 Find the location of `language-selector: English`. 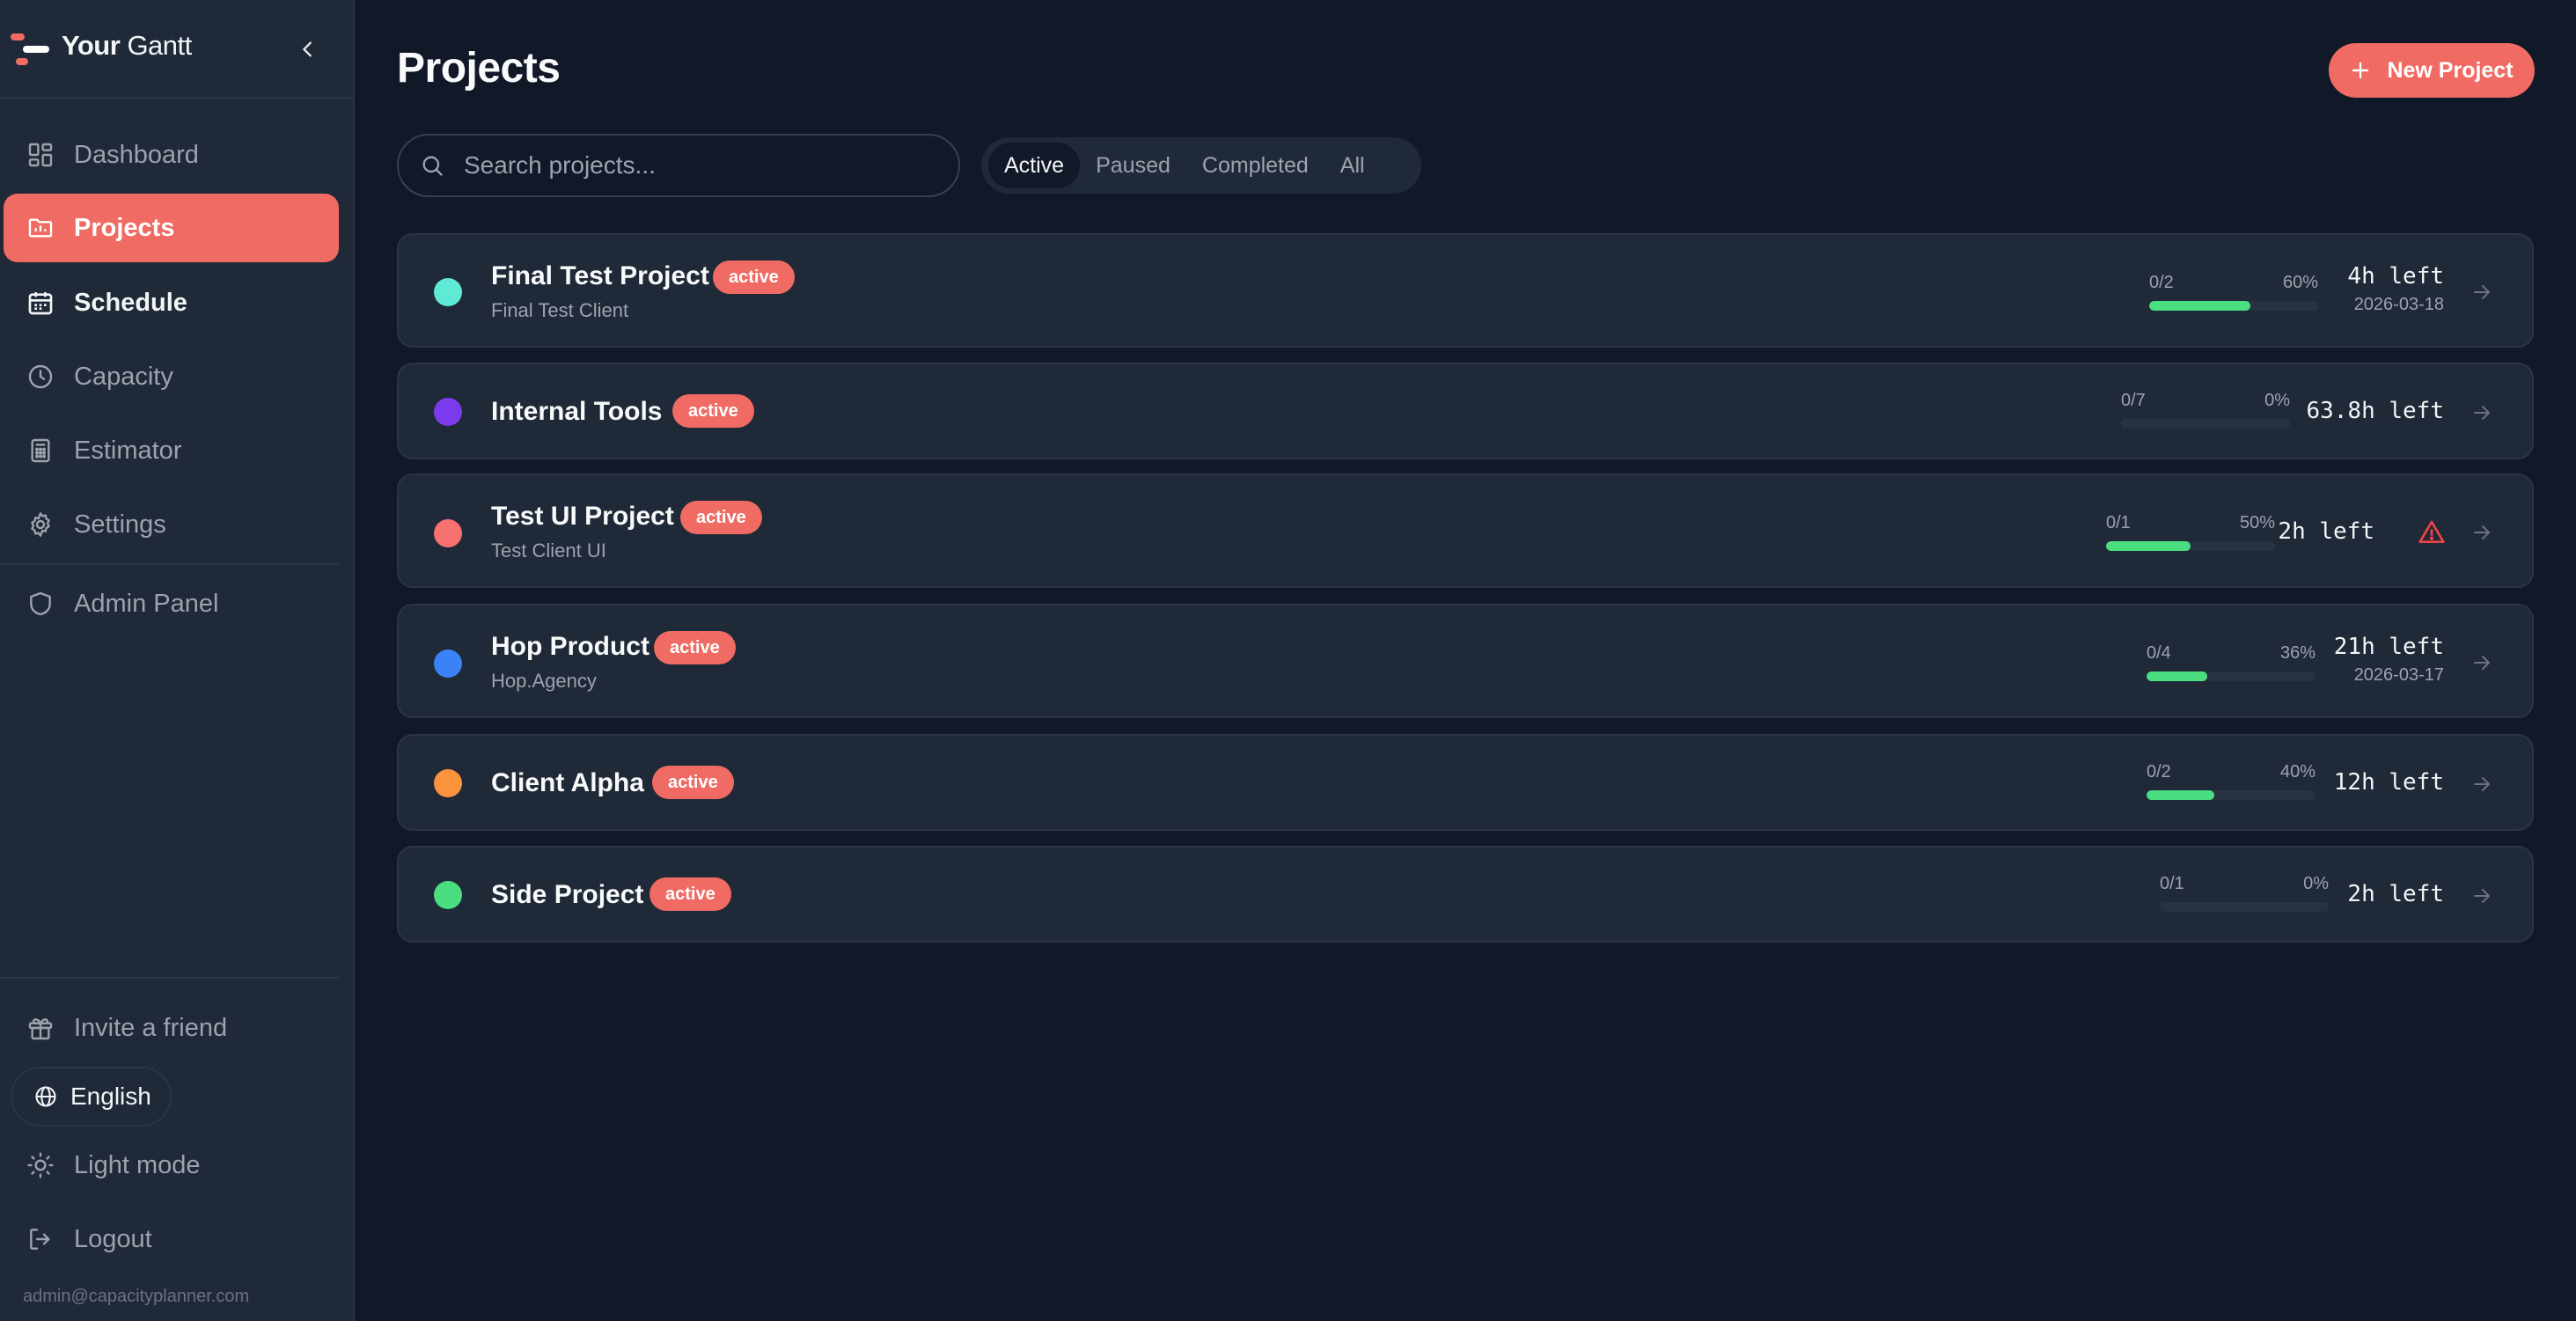

language-selector: English is located at coordinates (91, 1097).